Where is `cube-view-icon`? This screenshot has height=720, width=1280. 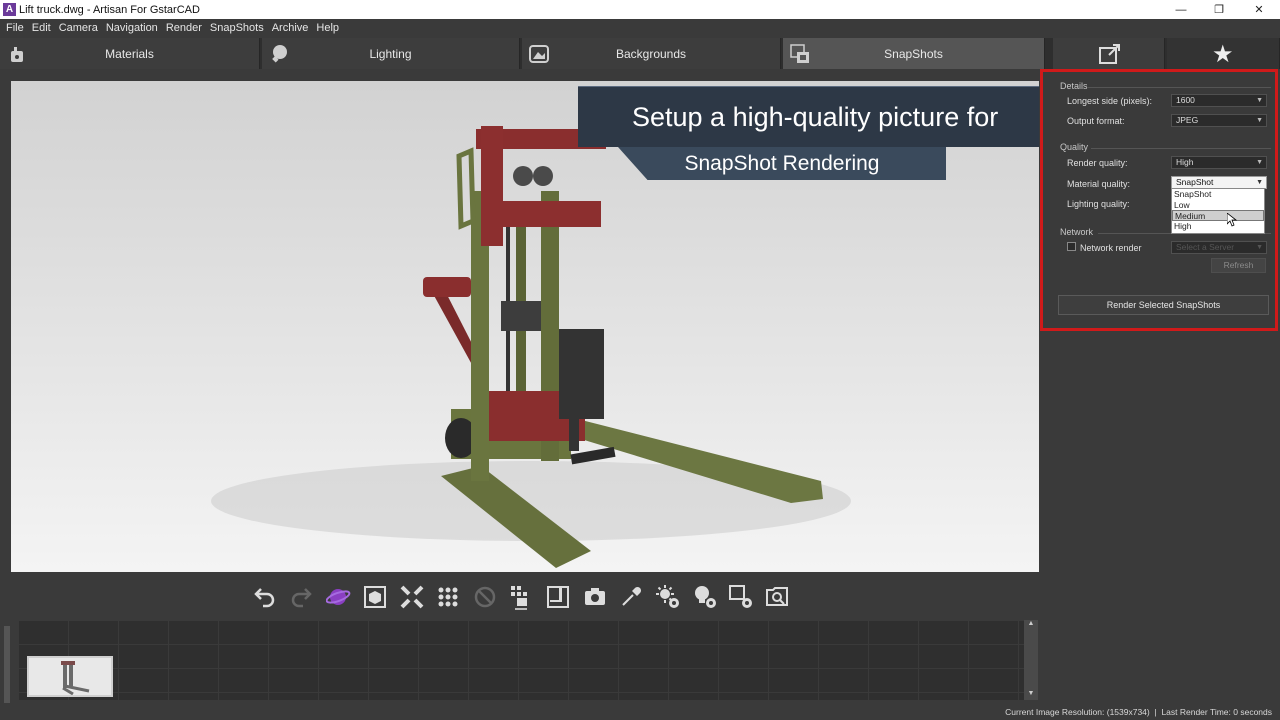 cube-view-icon is located at coordinates (375, 597).